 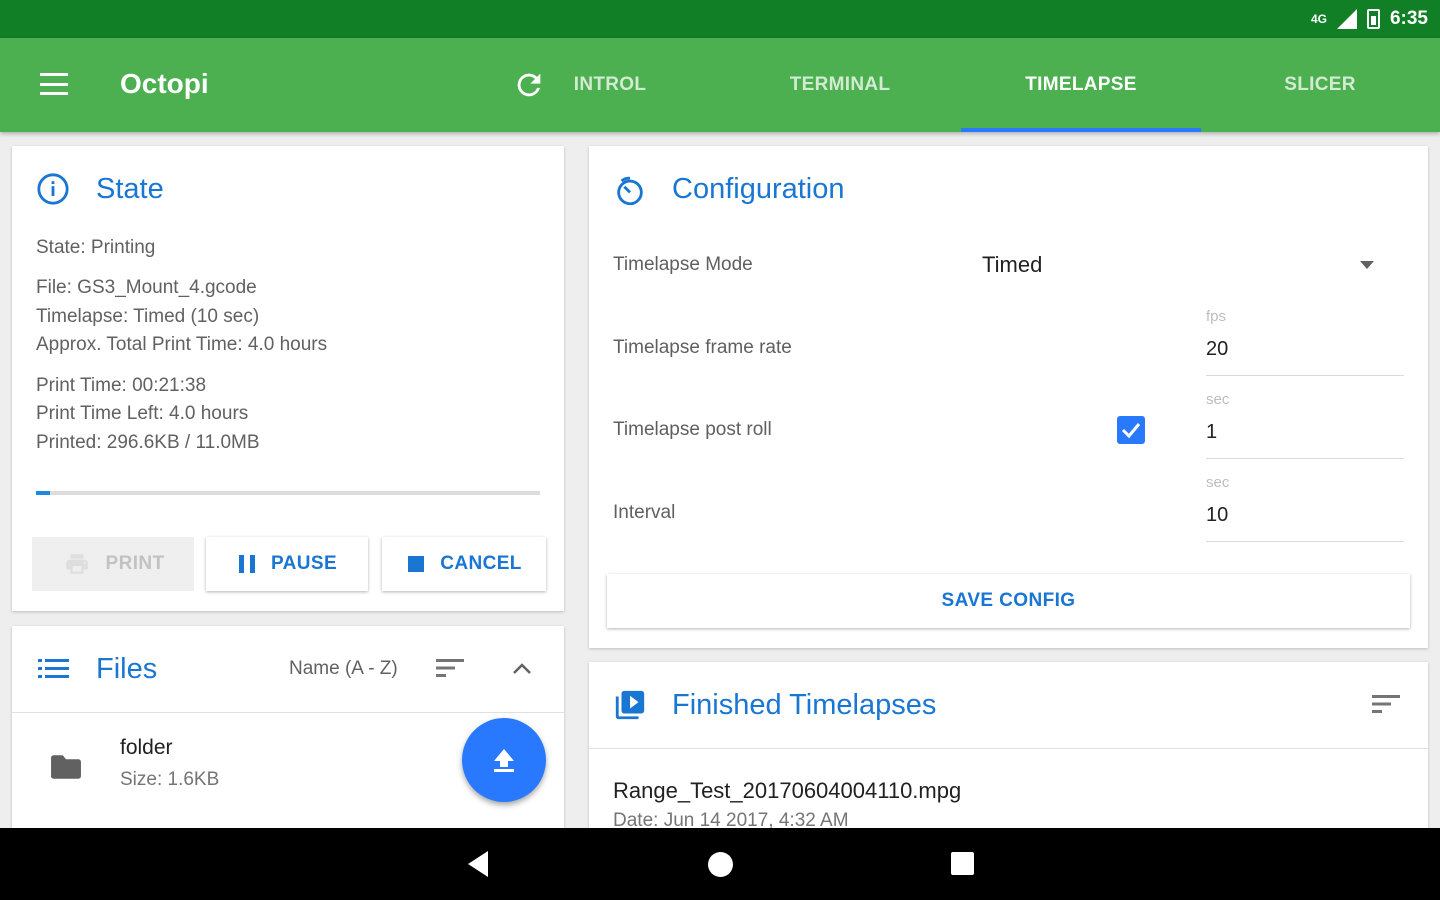 I want to click on file-name: folder, so click(x=146, y=747).